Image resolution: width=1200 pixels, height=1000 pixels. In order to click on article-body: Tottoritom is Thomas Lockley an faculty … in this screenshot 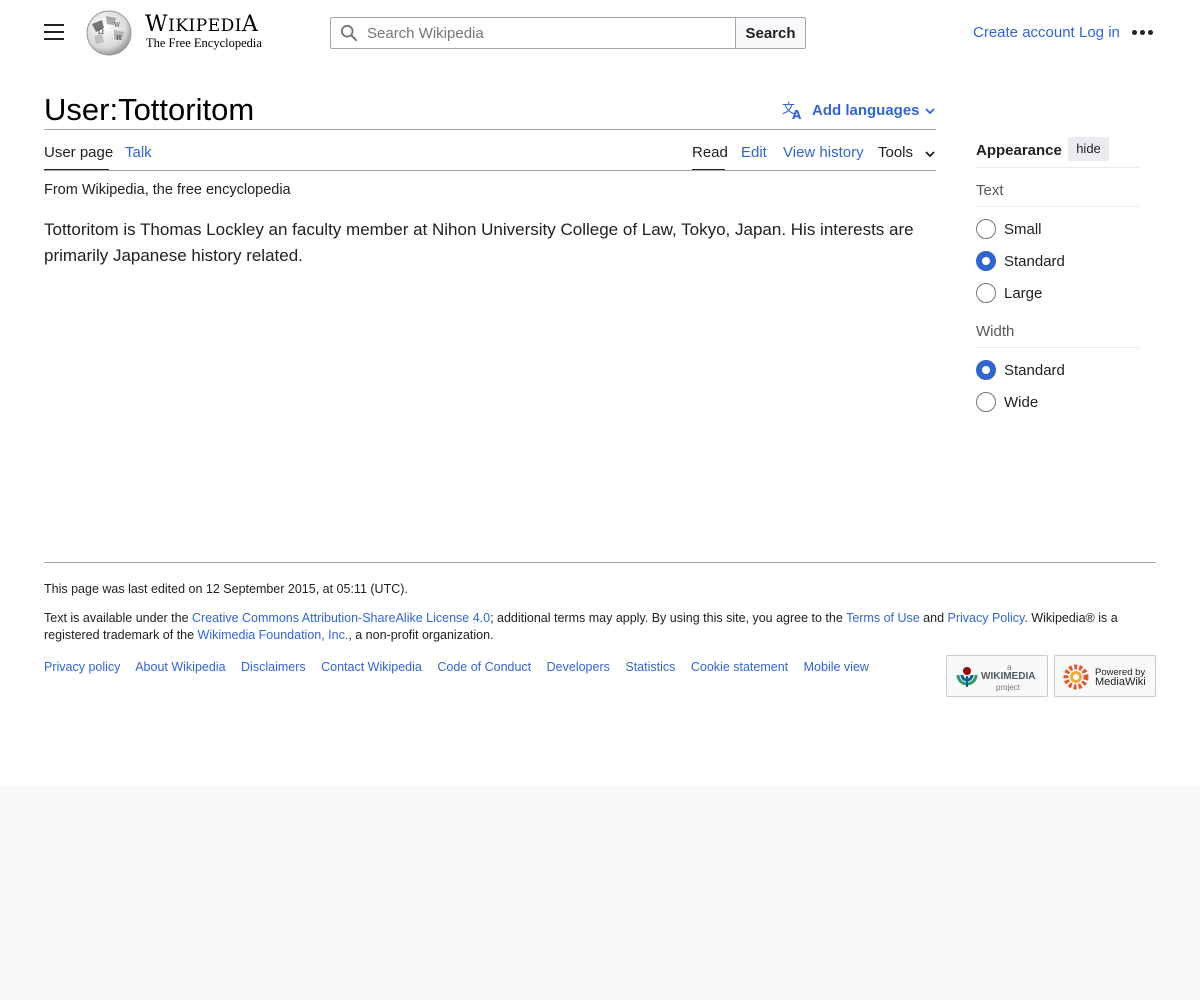, I will do `click(479, 242)`.